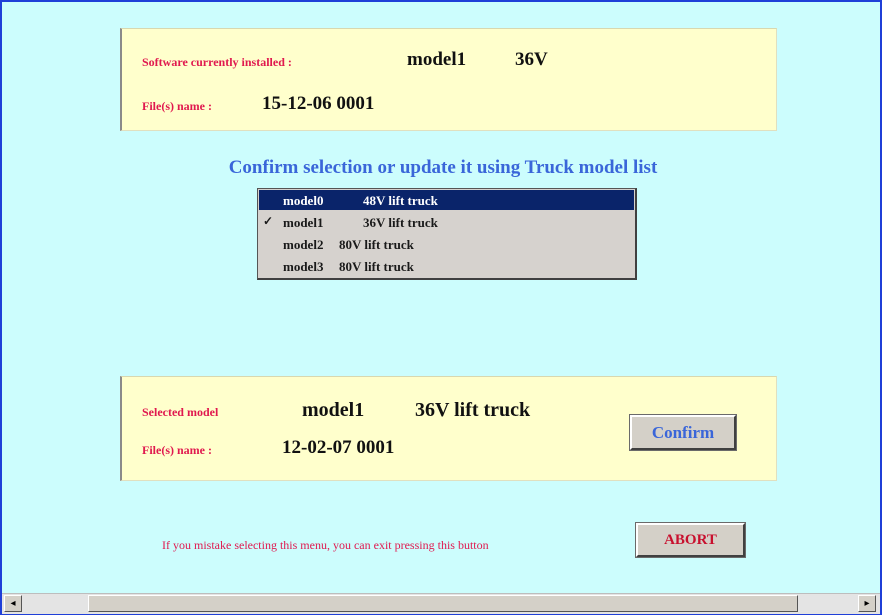 Image resolution: width=882 pixels, height=615 pixels. Describe the element at coordinates (303, 244) in the screenshot. I see `list-item-code: model2` at that location.